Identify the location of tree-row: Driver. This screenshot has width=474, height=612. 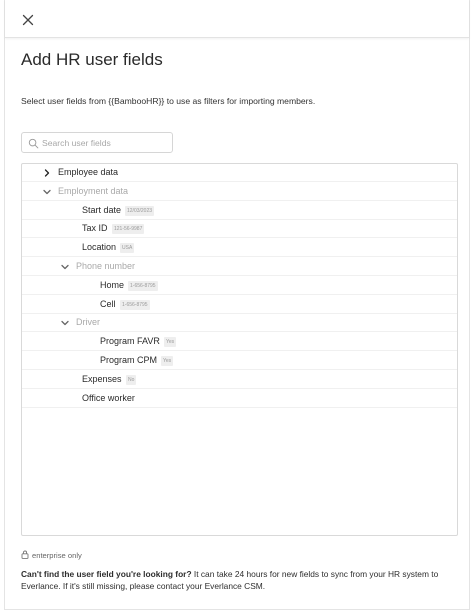
(239, 323).